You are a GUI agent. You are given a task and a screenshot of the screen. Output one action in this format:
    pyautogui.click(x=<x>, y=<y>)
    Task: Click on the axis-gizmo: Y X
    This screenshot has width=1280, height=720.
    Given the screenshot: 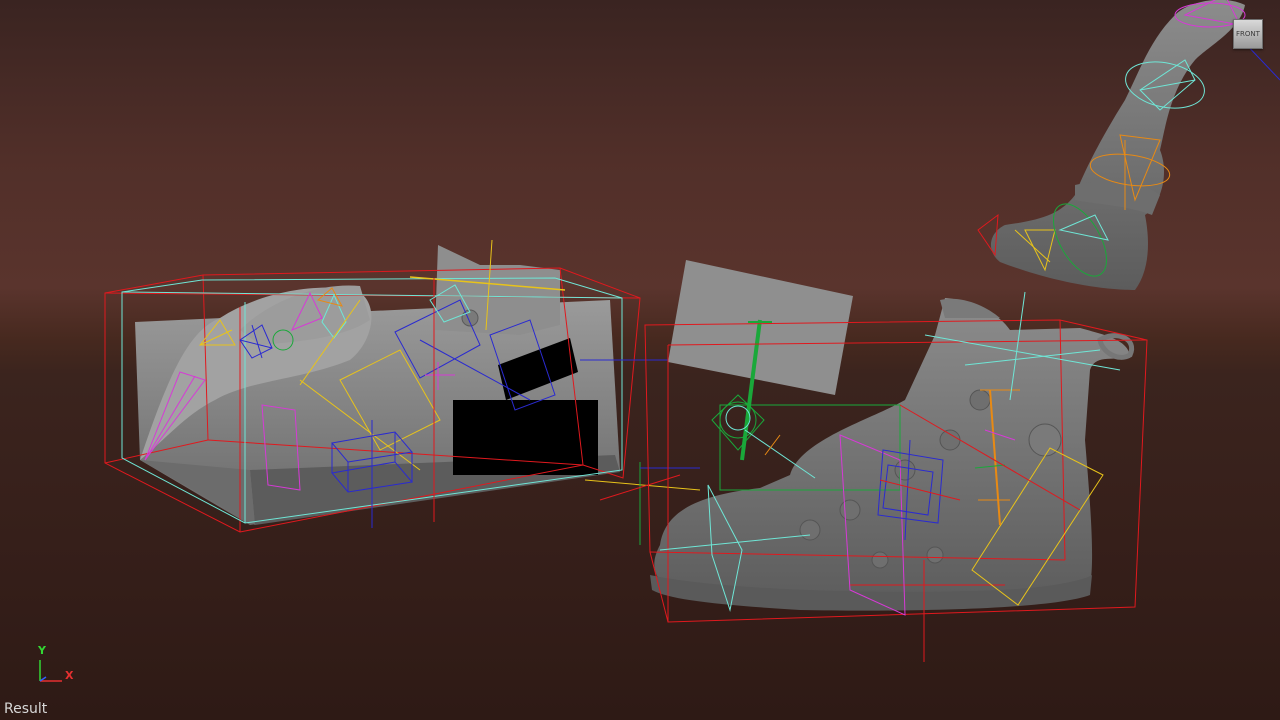 What is the action you would take?
    pyautogui.click(x=54, y=665)
    